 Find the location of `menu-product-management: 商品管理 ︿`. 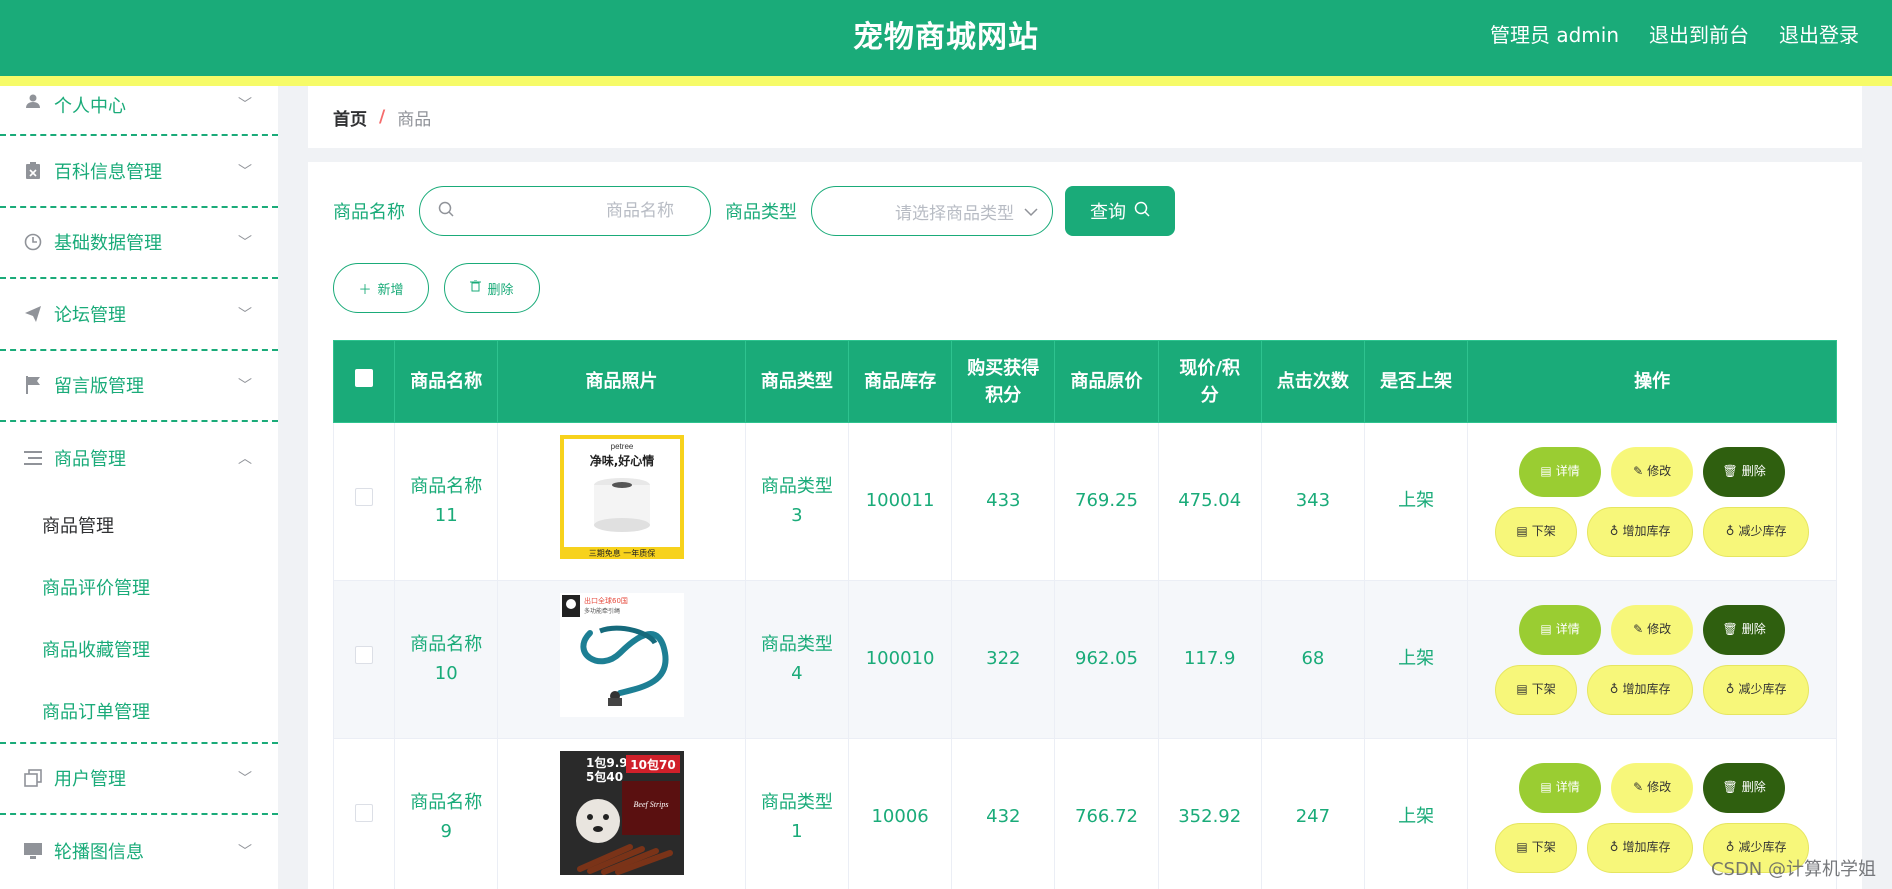

menu-product-management: 商品管理 ︿ is located at coordinates (139, 458).